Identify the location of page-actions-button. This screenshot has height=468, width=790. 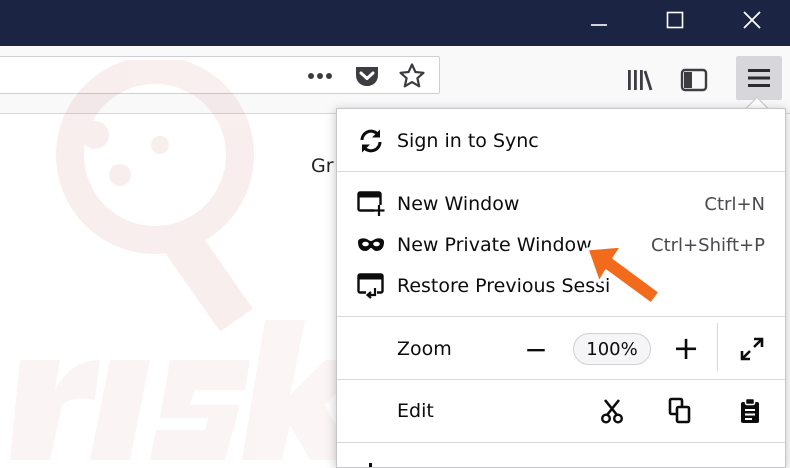
(320, 76).